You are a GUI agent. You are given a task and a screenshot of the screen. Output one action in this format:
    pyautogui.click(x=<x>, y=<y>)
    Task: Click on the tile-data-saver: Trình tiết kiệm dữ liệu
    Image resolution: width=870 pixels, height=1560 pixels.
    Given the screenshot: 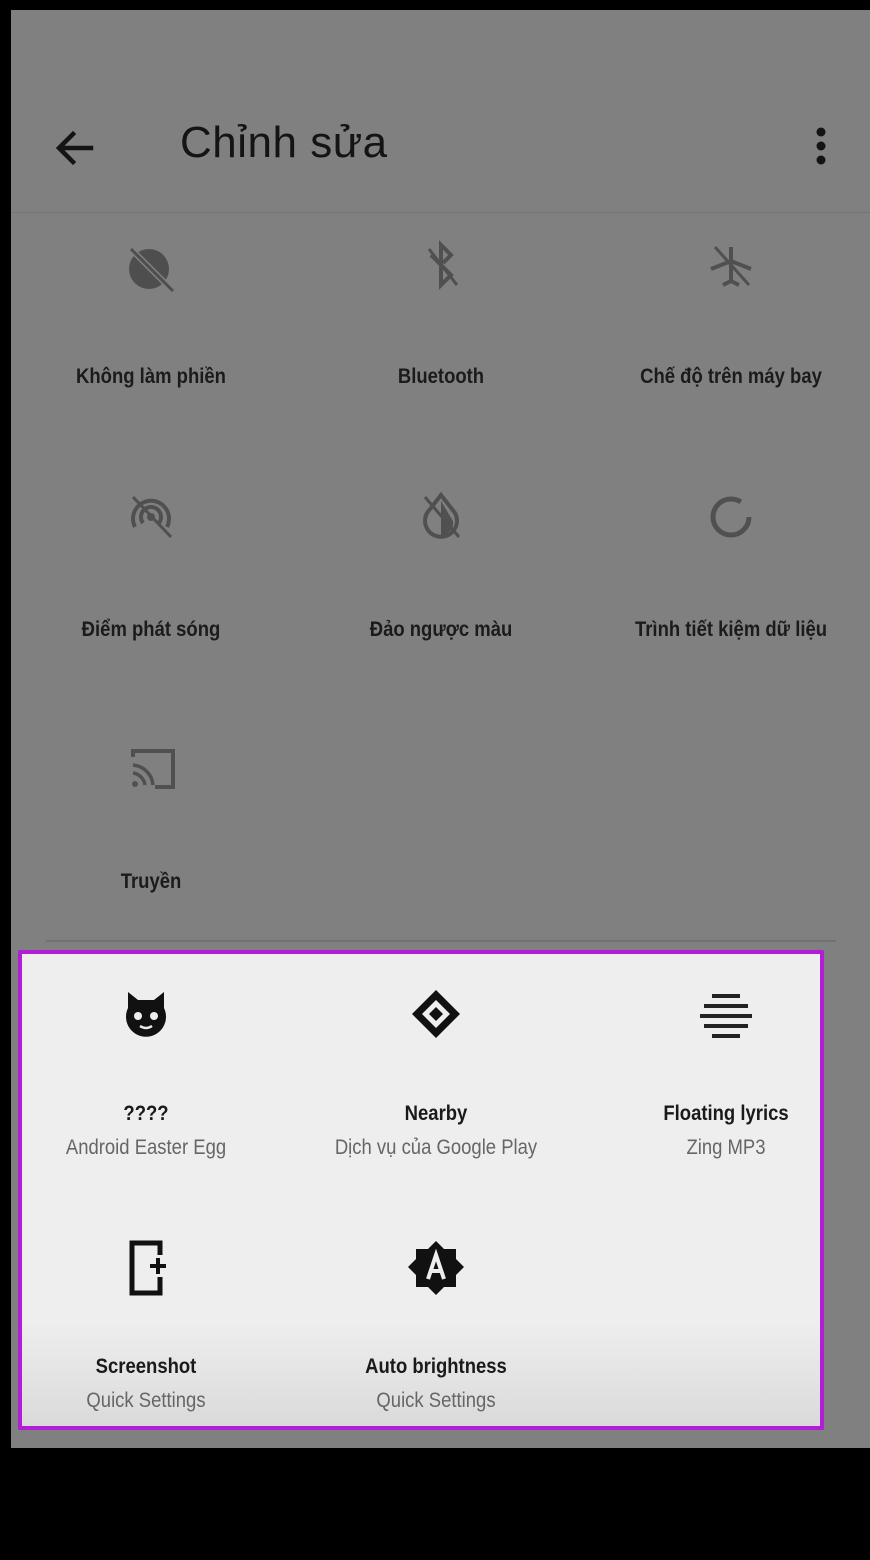 What is the action you would take?
    pyautogui.click(x=730, y=570)
    